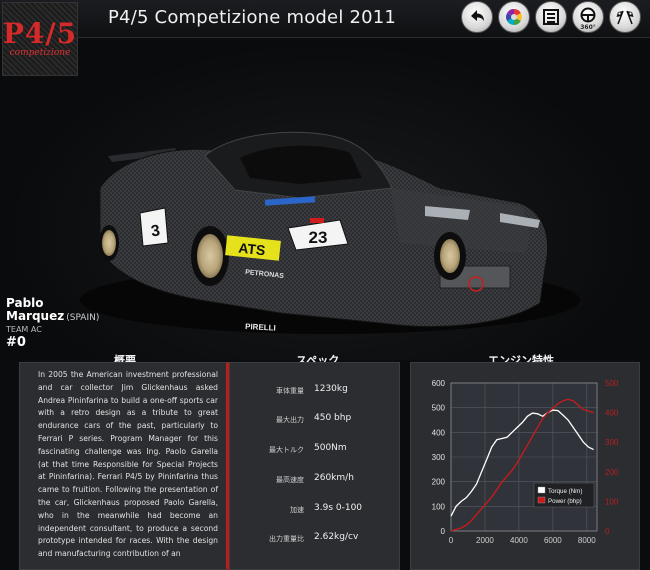  Describe the element at coordinates (40, 33) in the screenshot. I see `logo-text: P4/5` at that location.